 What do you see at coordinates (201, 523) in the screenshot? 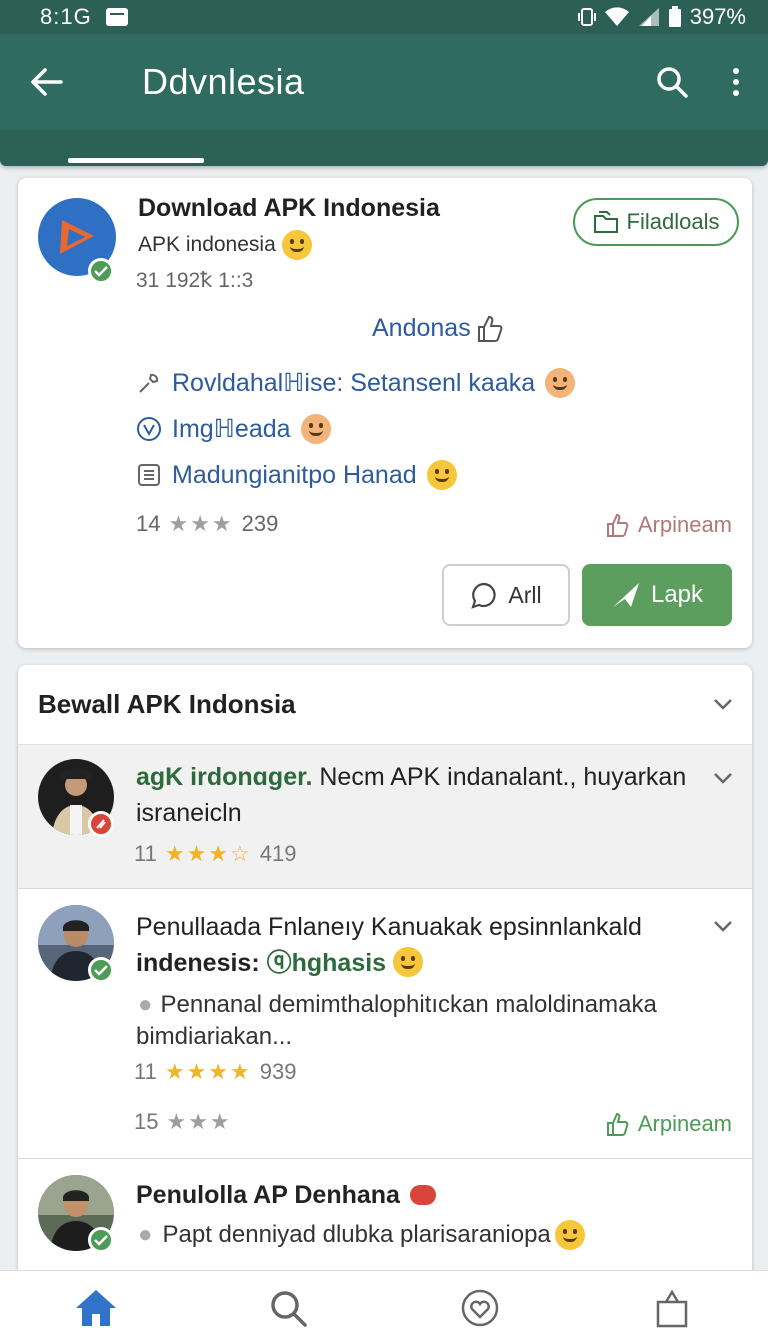
I see `rating-stars: ★★★` at bounding box center [201, 523].